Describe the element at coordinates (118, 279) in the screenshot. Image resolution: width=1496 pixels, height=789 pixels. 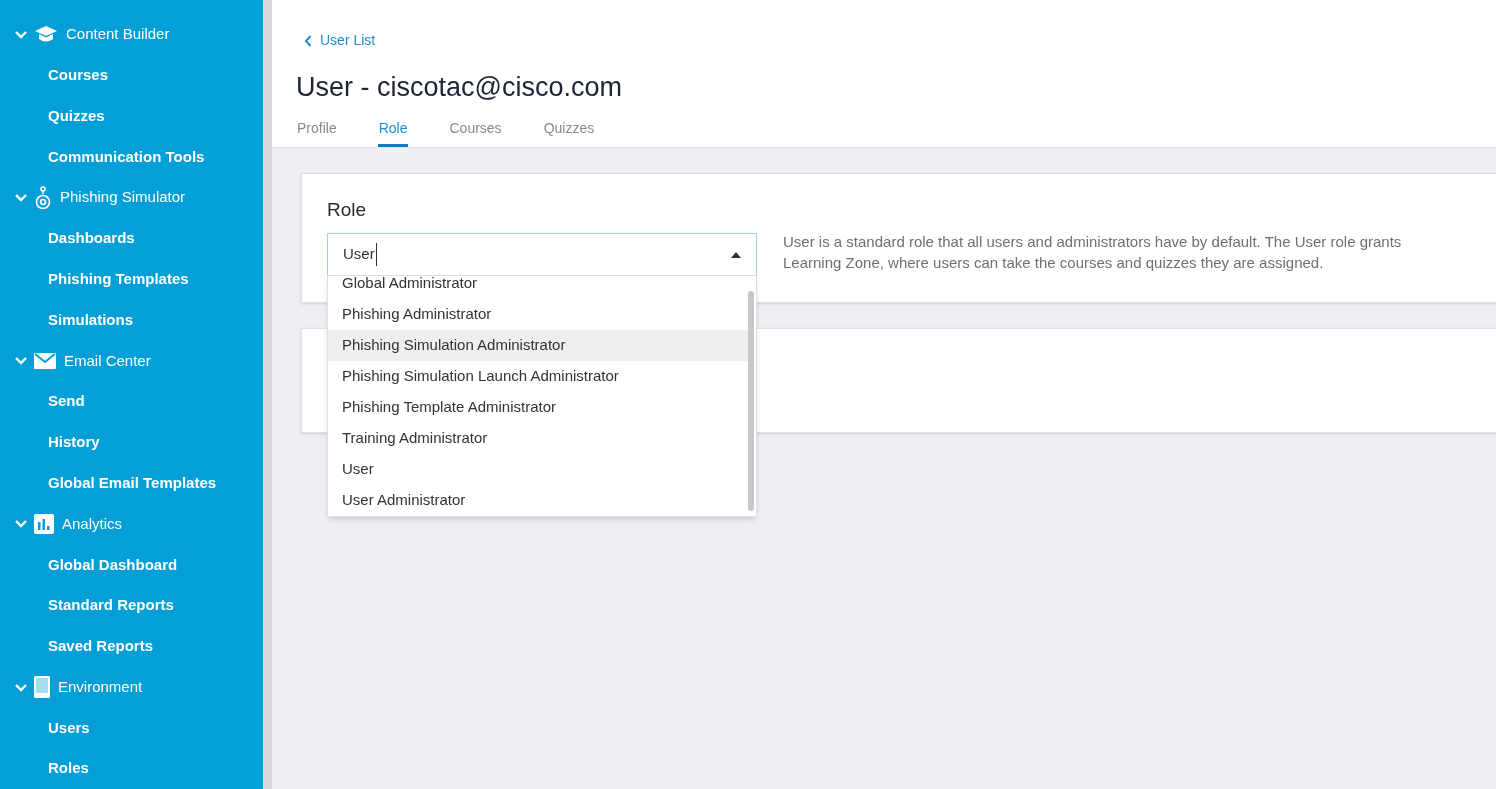
I see `sidebar-item: Phishing Templates` at that location.